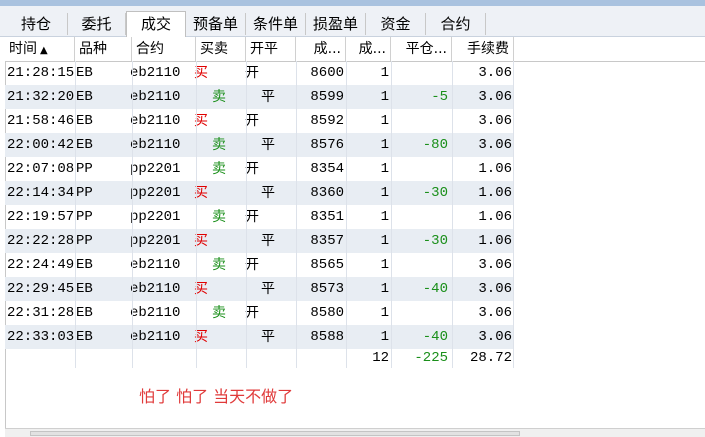 This screenshot has height=437, width=705. What do you see at coordinates (97, 24) in the screenshot?
I see `tab-orders: 委托` at bounding box center [97, 24].